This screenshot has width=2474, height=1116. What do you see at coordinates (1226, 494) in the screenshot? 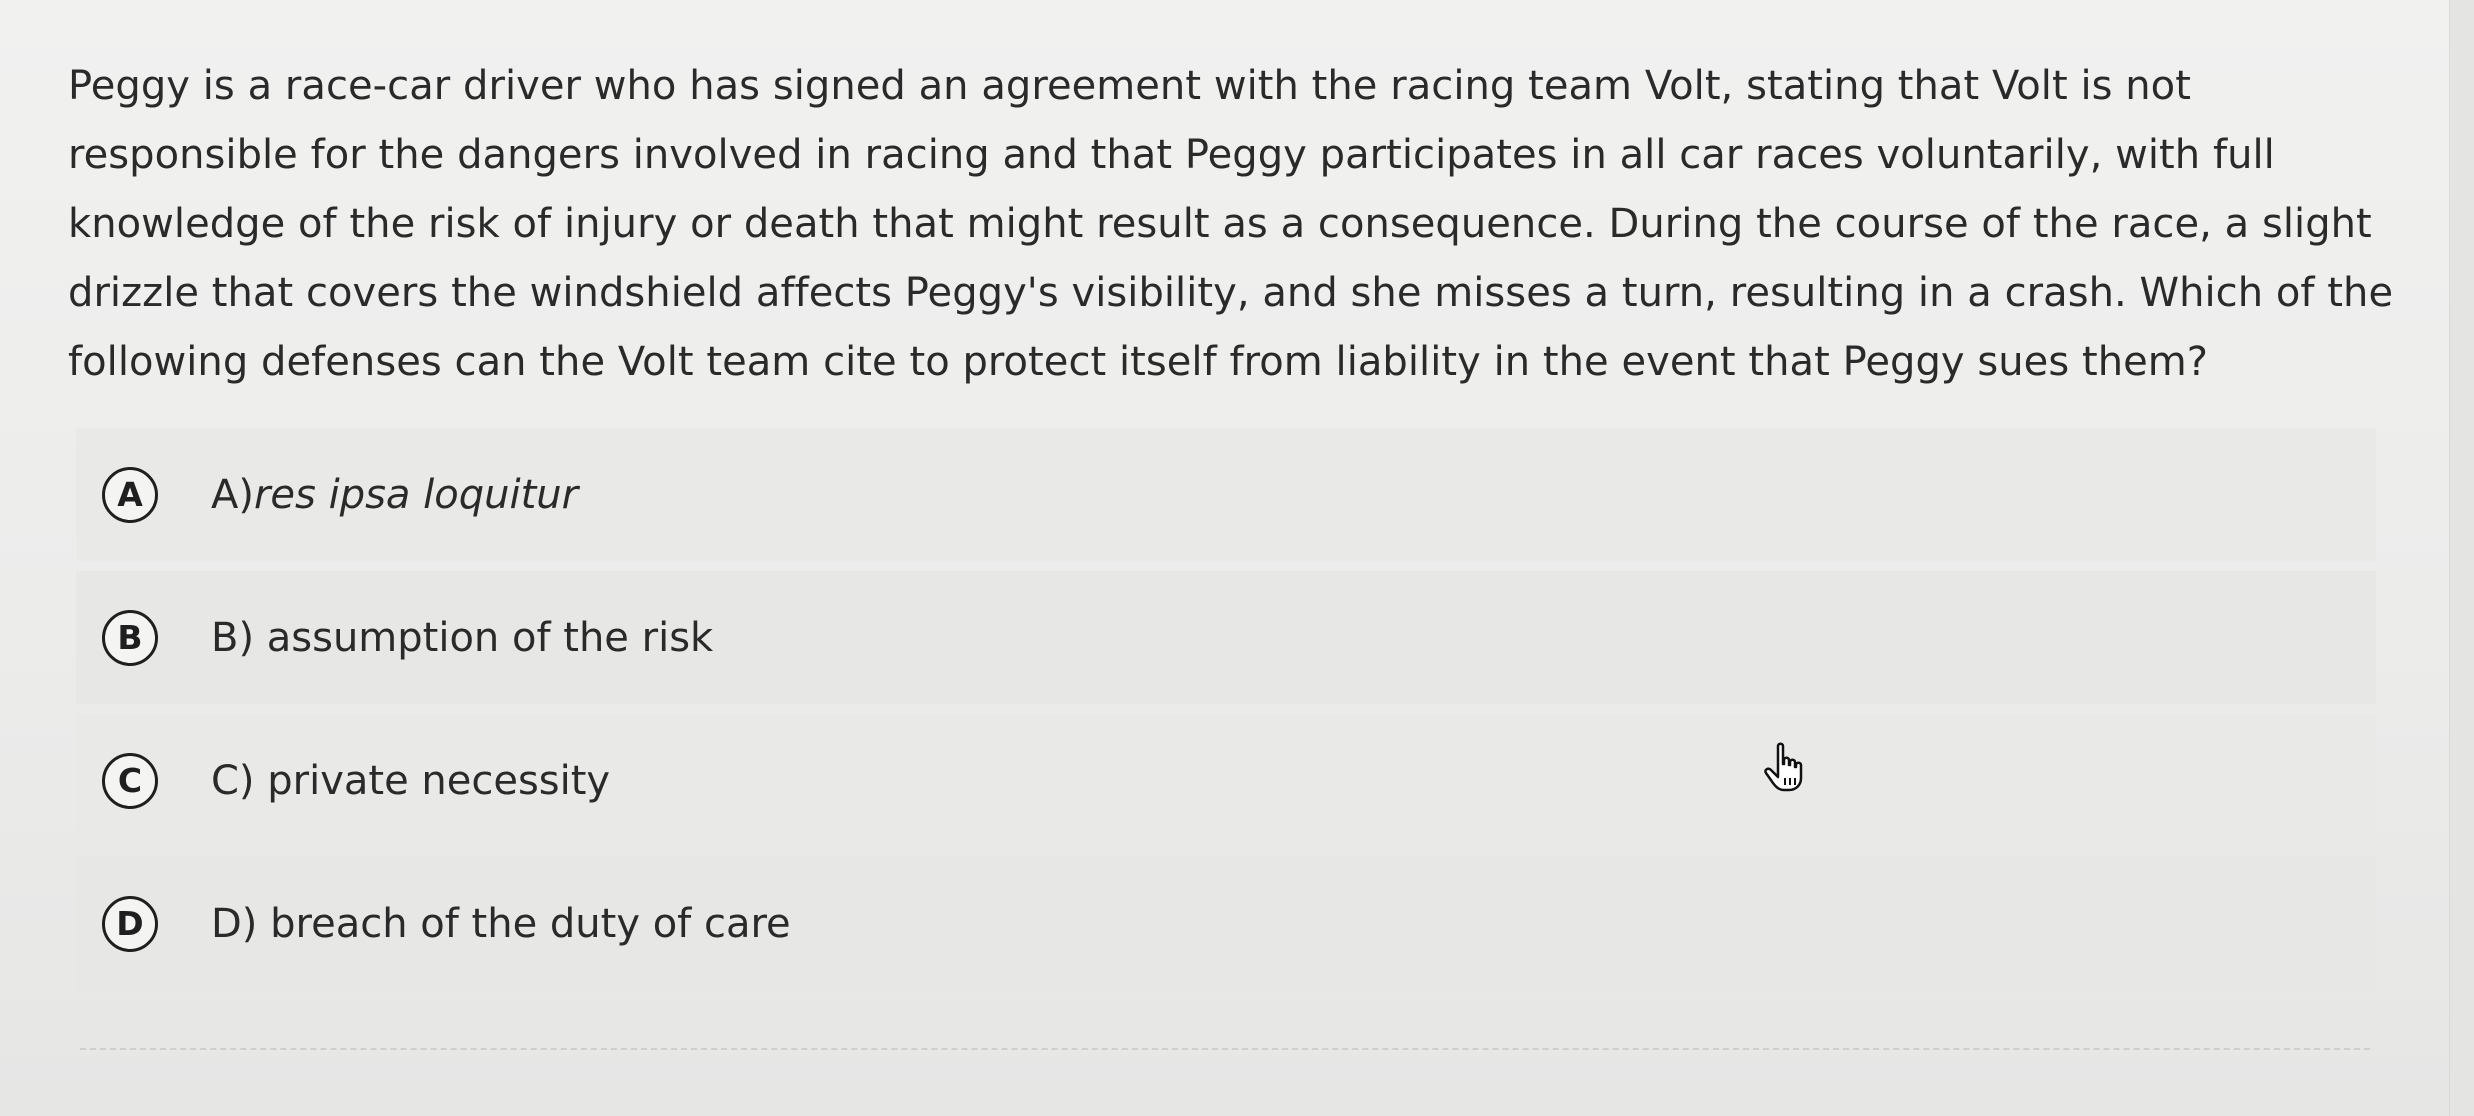
I see `option-a: A A)res ipsa loquitur` at bounding box center [1226, 494].